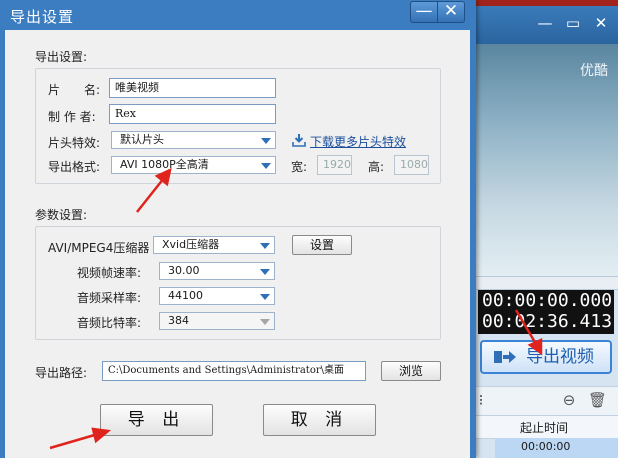 This screenshot has width=618, height=458. Describe the element at coordinates (156, 420) in the screenshot. I see `export-button: 导 出` at that location.